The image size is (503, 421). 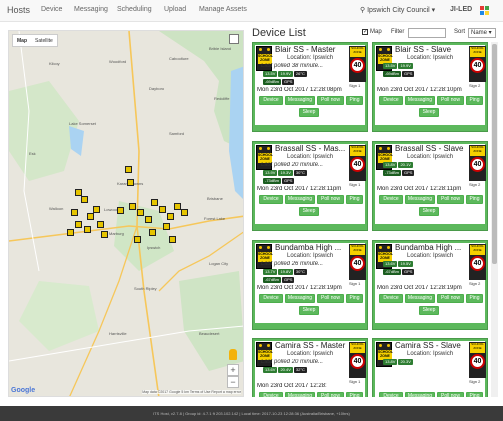 What do you see at coordinates (44, 40) in the screenshot?
I see `map-type-satellite-button: Satellite` at bounding box center [44, 40].